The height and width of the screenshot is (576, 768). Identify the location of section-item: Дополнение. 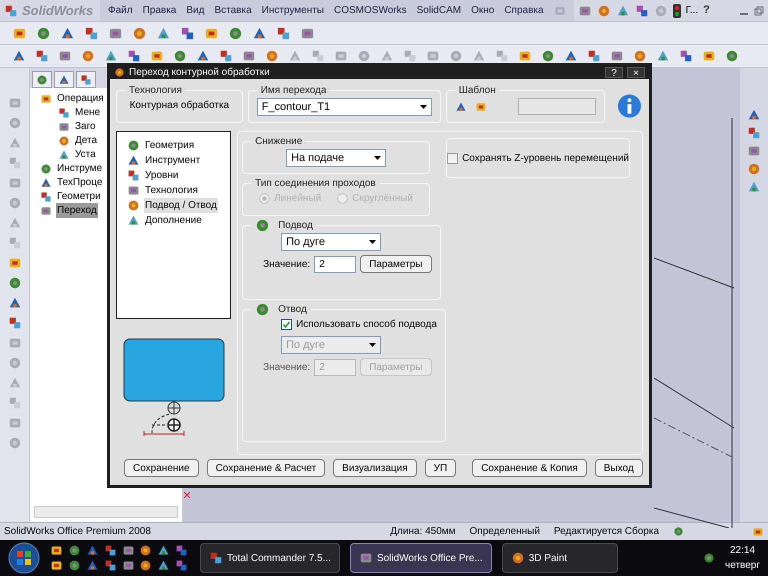
(173, 220).